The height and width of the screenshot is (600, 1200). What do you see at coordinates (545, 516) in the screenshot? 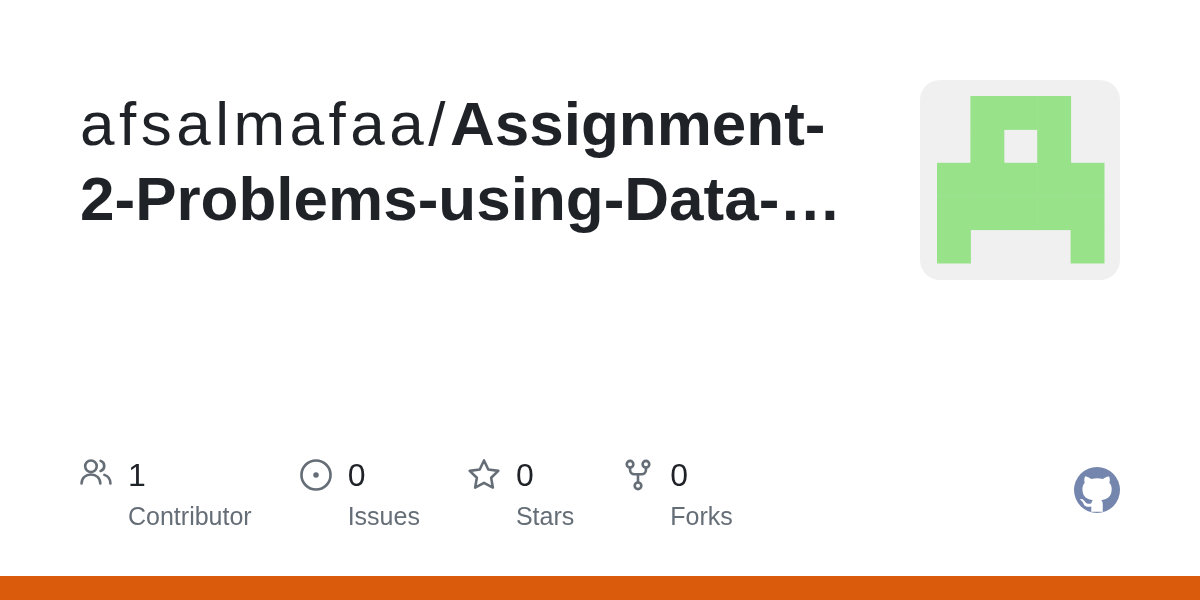
I see `stat-label: Stars` at bounding box center [545, 516].